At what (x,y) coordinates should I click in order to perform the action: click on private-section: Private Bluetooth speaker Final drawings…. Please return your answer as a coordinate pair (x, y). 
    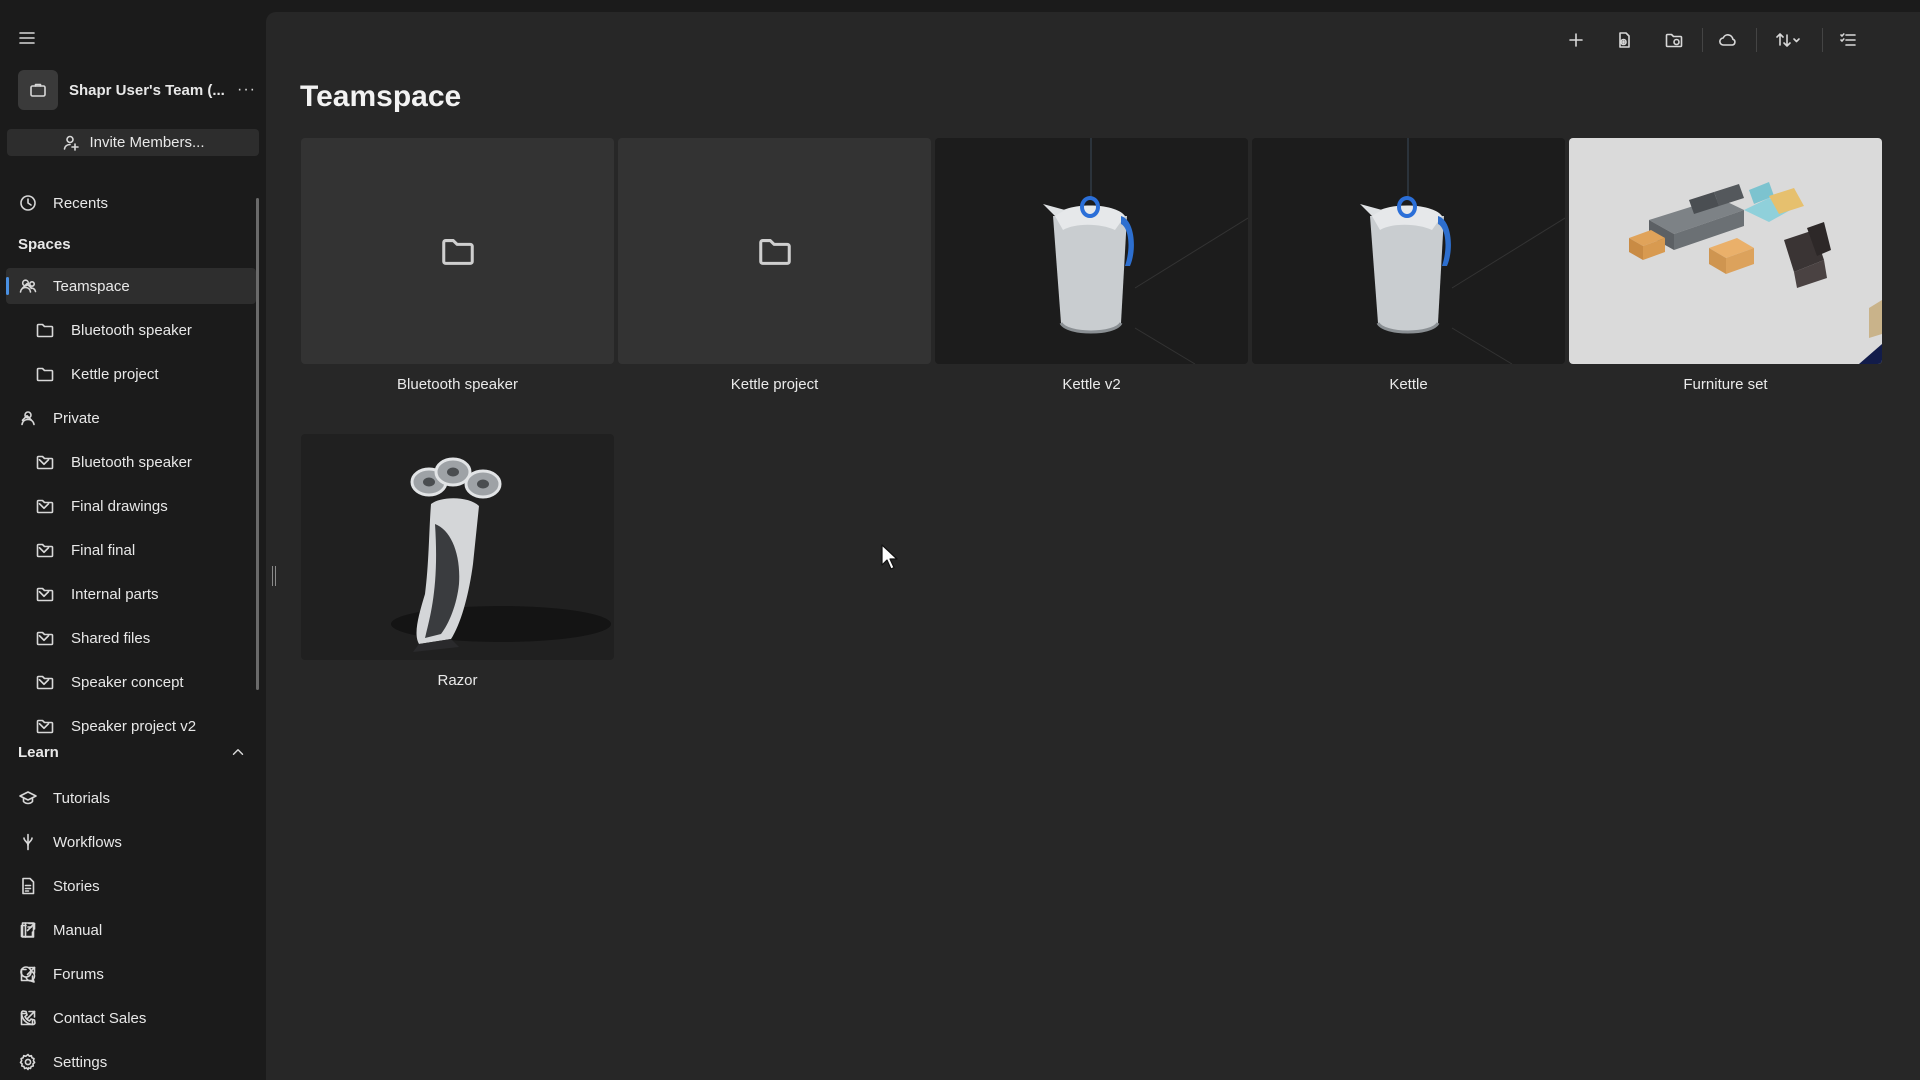
    Looking at the image, I should click on (128, 567).